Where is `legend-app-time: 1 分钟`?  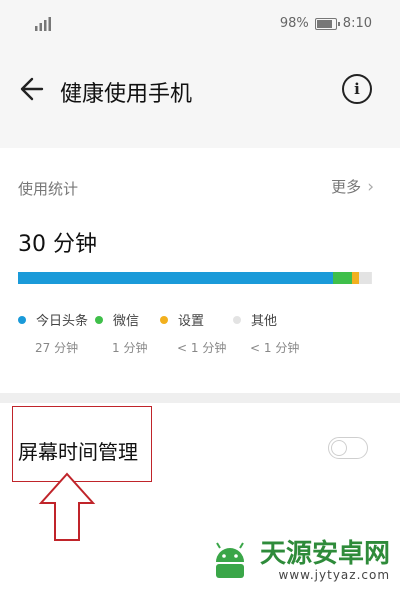 legend-app-time: 1 分钟 is located at coordinates (130, 348).